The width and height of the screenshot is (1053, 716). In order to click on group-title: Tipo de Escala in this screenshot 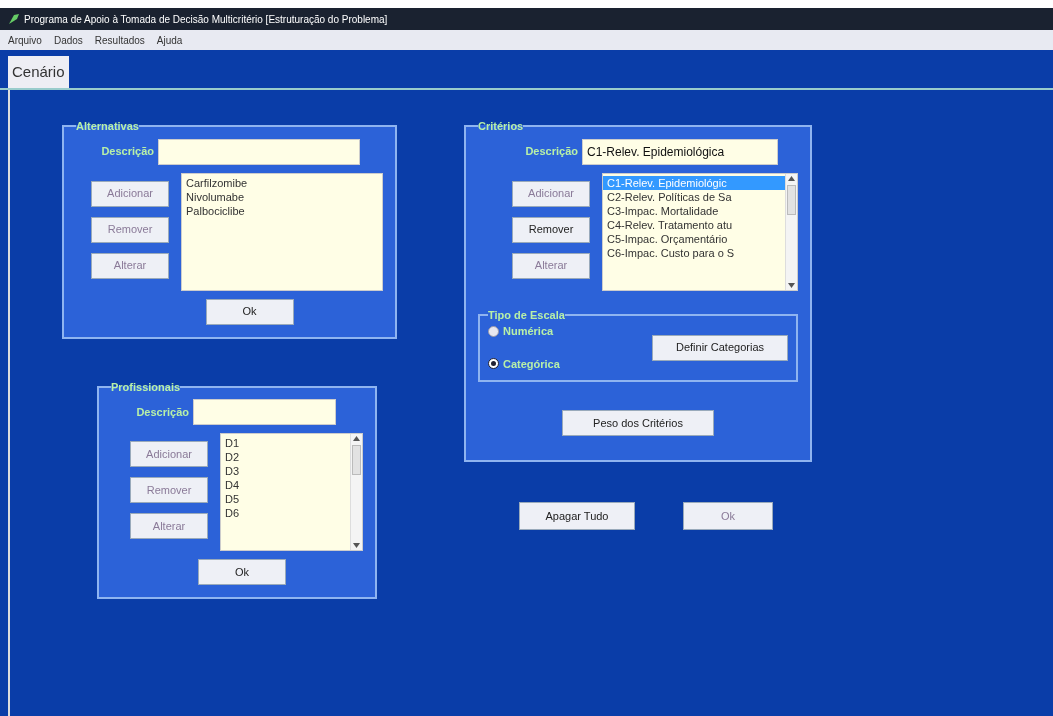, I will do `click(526, 315)`.